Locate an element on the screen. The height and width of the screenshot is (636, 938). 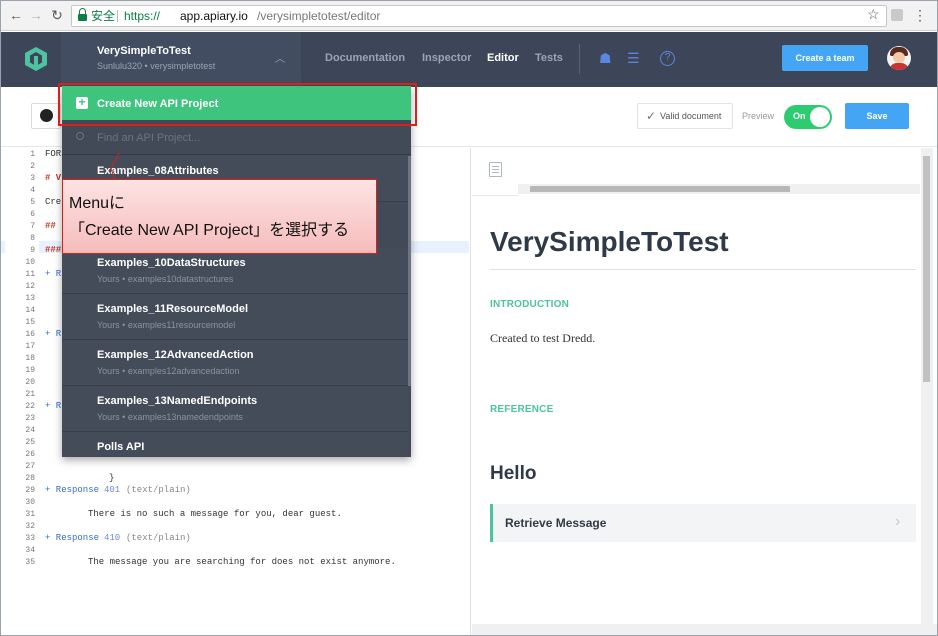
help-icon: ? is located at coordinates (667, 58).